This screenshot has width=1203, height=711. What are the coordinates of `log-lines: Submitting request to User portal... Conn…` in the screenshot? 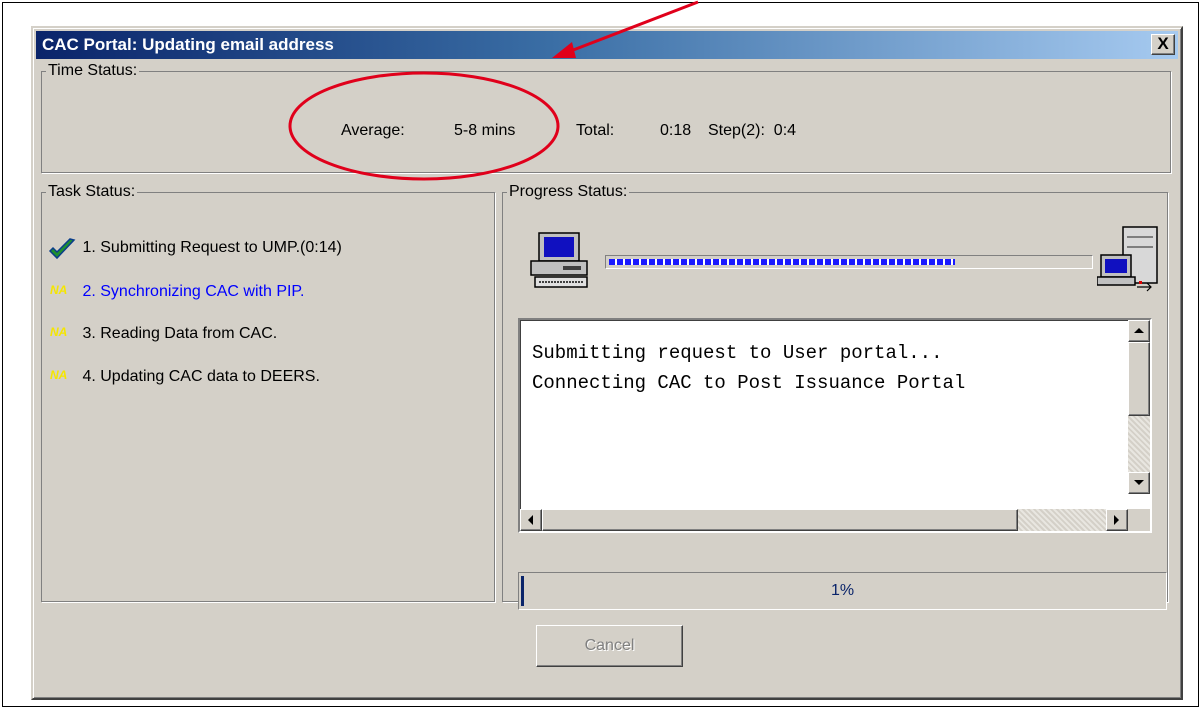 It's located at (827, 368).